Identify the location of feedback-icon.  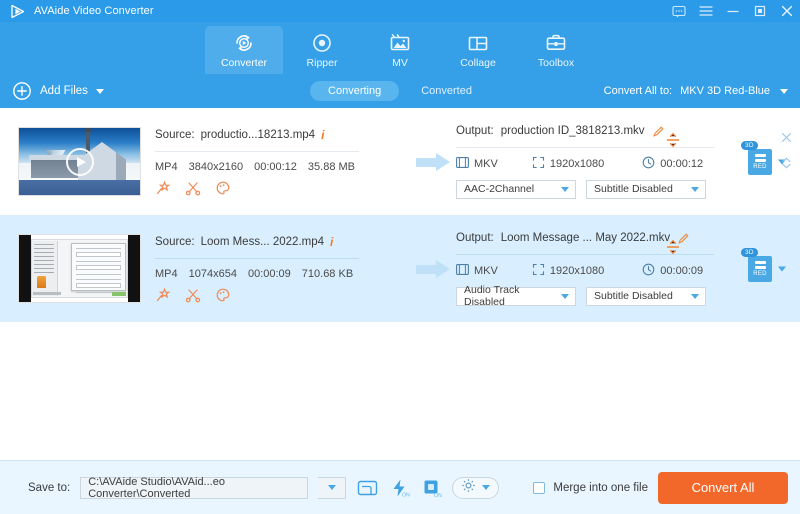
(679, 11).